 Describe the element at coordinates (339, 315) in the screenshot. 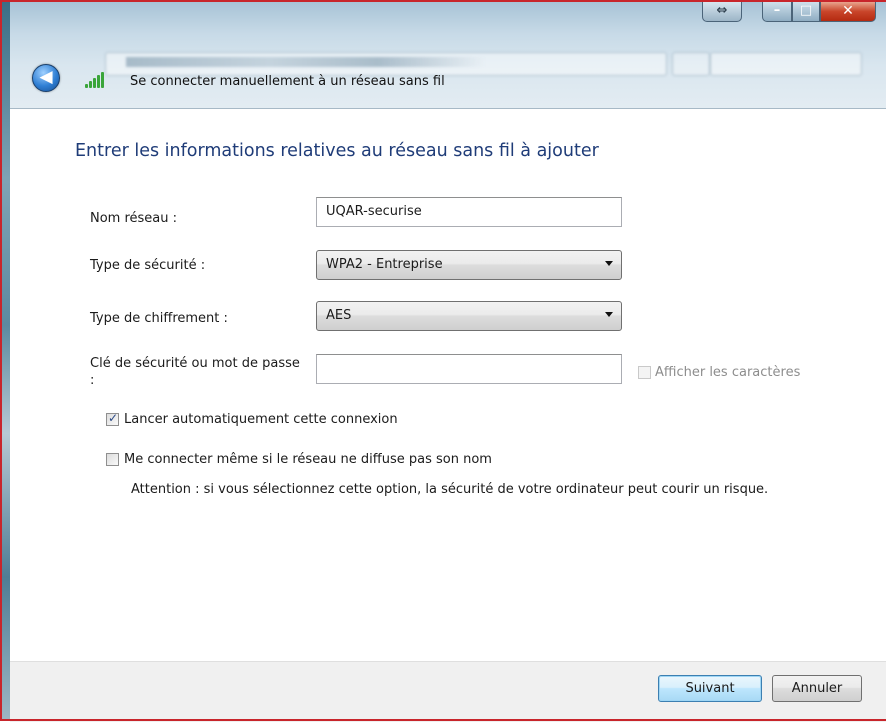

I see `encryption-type-value: AES` at that location.